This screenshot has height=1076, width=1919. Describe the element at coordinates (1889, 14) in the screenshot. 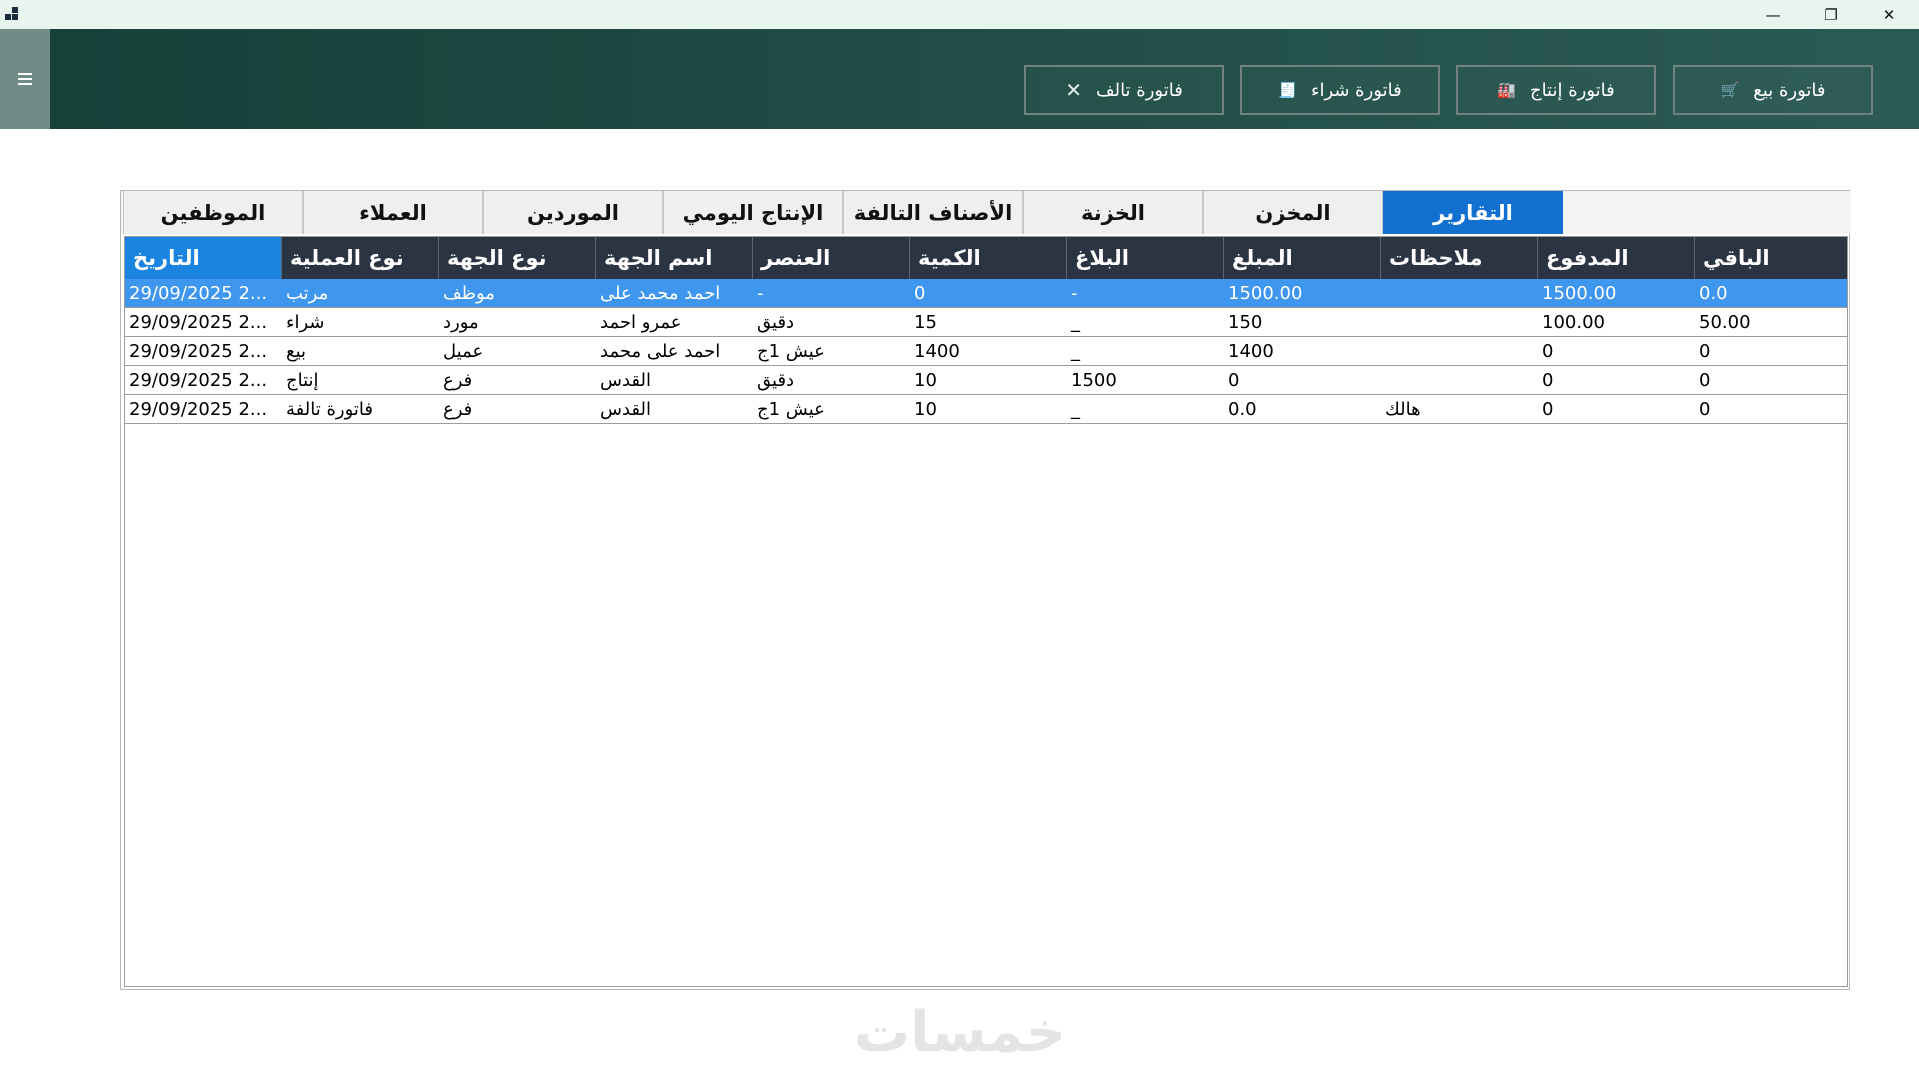

I see `close-window-button: ✕` at that location.